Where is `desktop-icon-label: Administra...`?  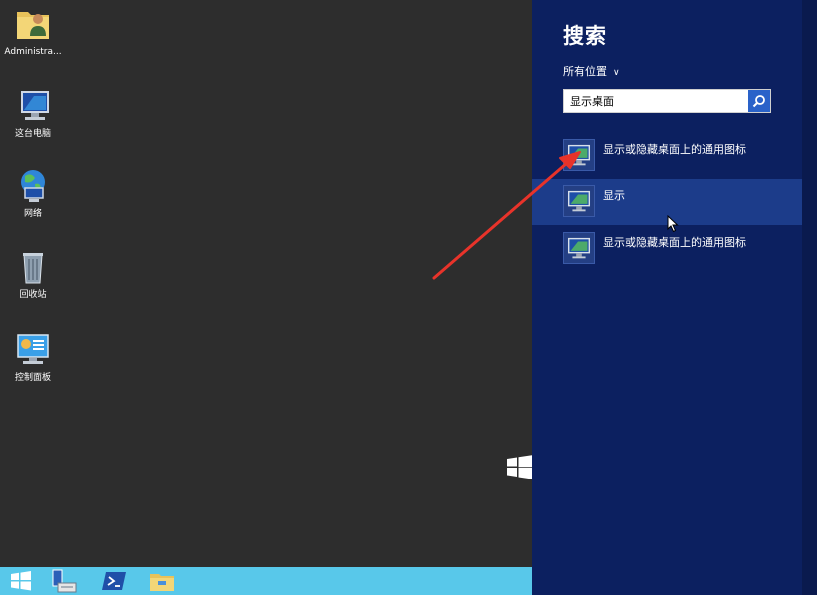 desktop-icon-label: Administra... is located at coordinates (33, 52).